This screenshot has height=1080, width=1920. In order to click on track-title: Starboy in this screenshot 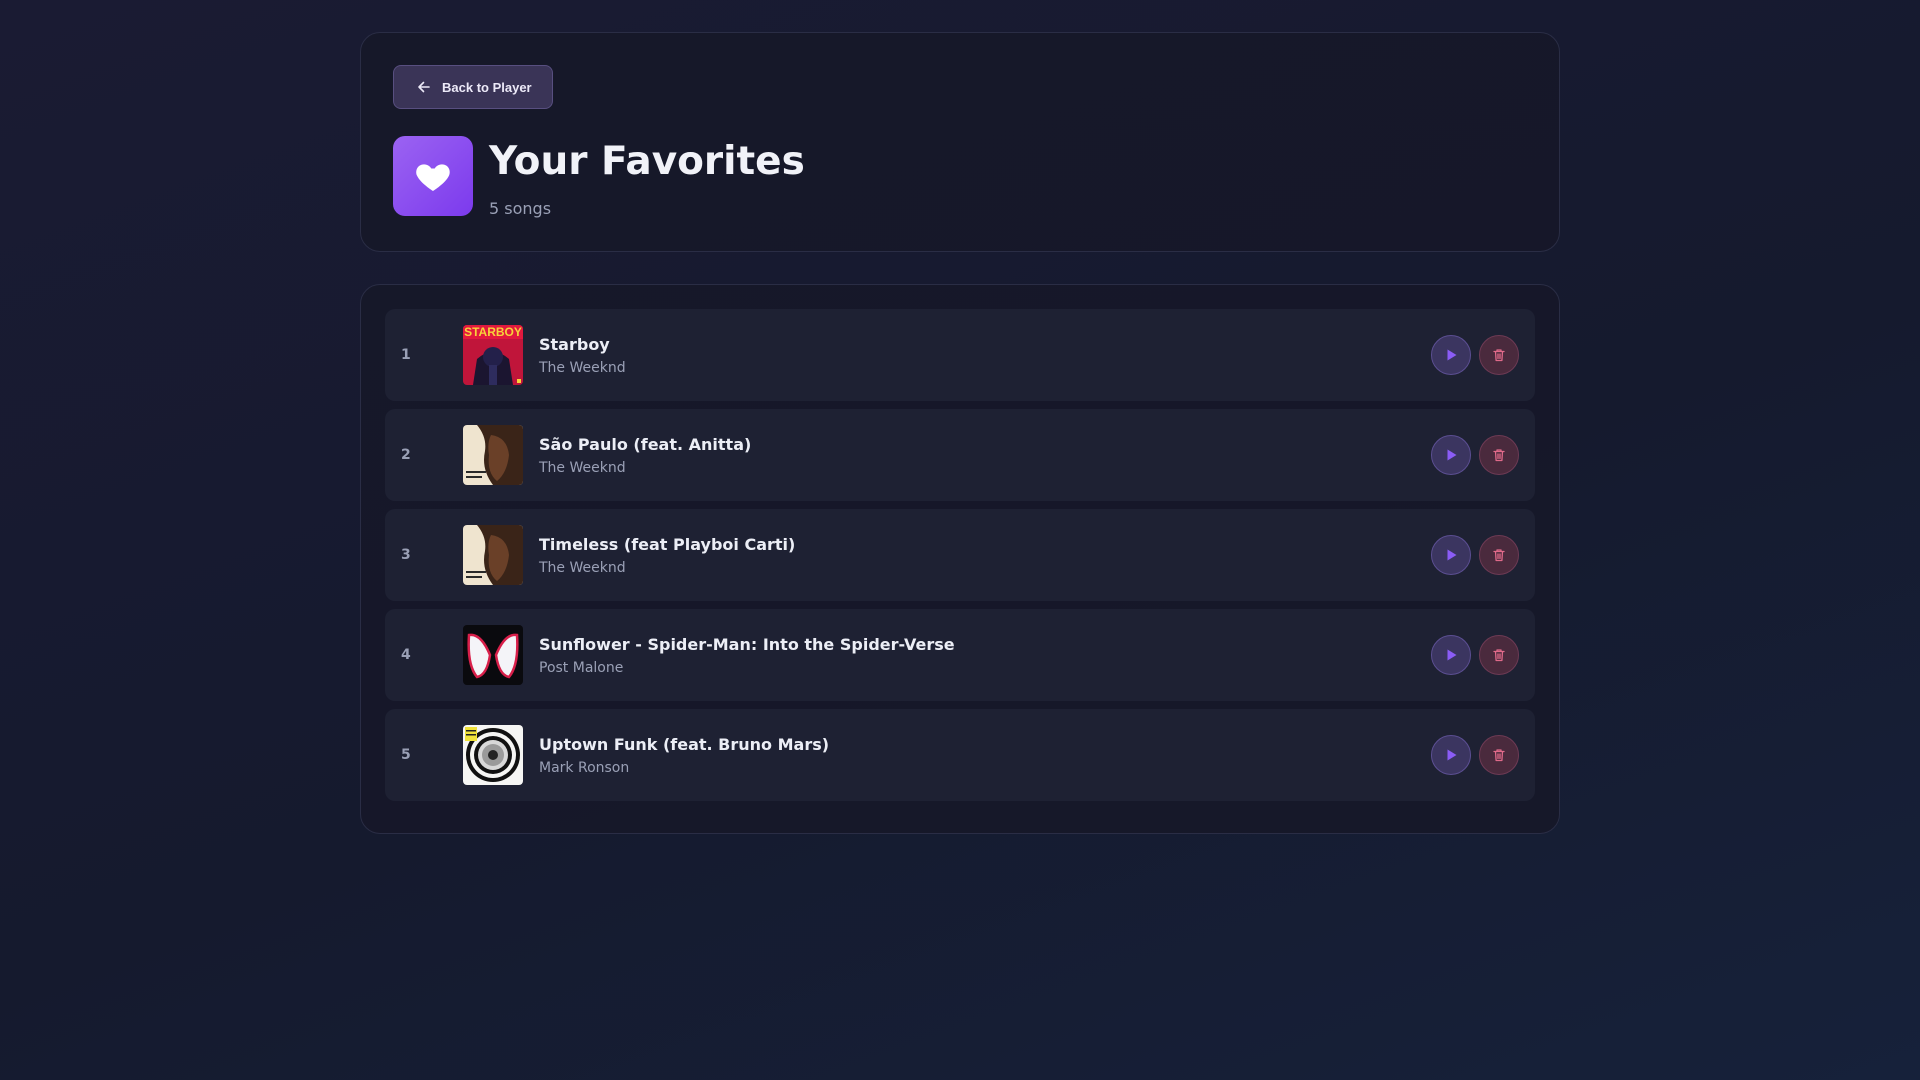, I will do `click(574, 344)`.